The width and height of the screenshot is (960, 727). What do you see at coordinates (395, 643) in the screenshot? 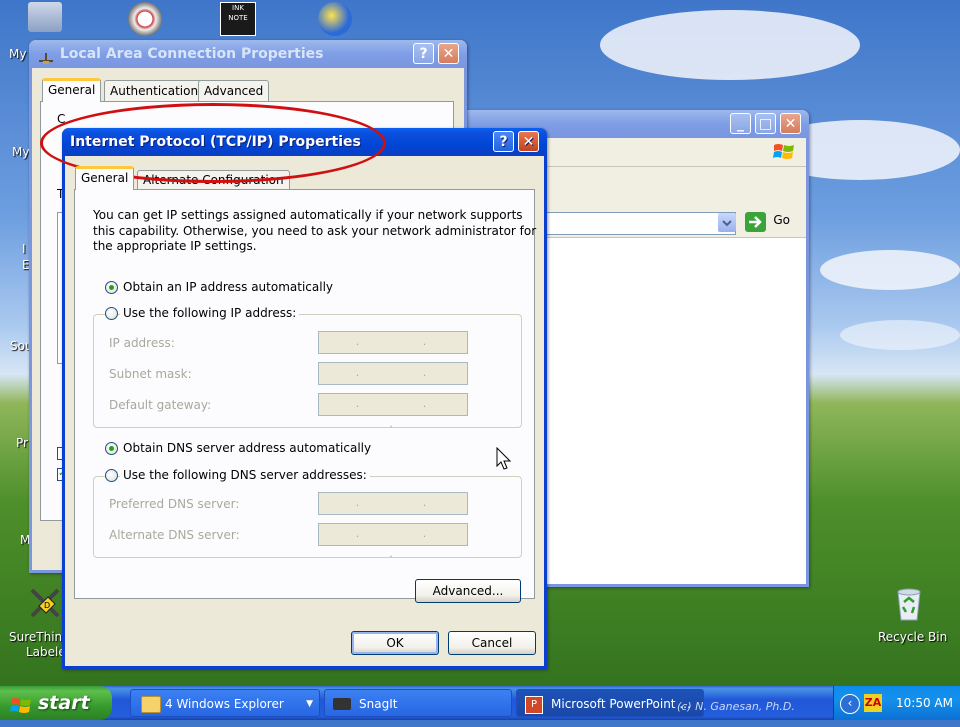
I see `ok-button: OK` at bounding box center [395, 643].